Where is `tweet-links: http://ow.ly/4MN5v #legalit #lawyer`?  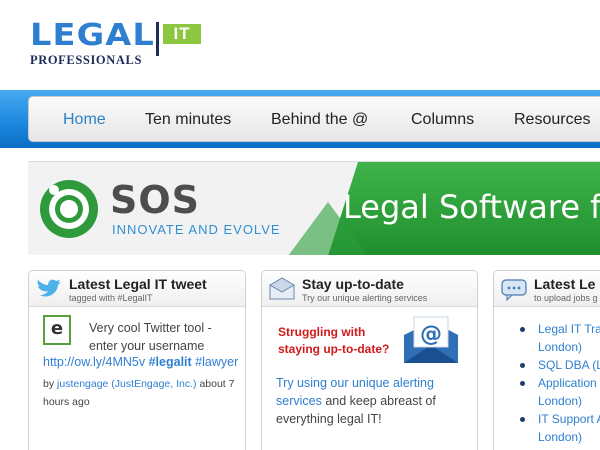 tweet-links: http://ow.ly/4MN5v #legalit #lawyer is located at coordinates (140, 362).